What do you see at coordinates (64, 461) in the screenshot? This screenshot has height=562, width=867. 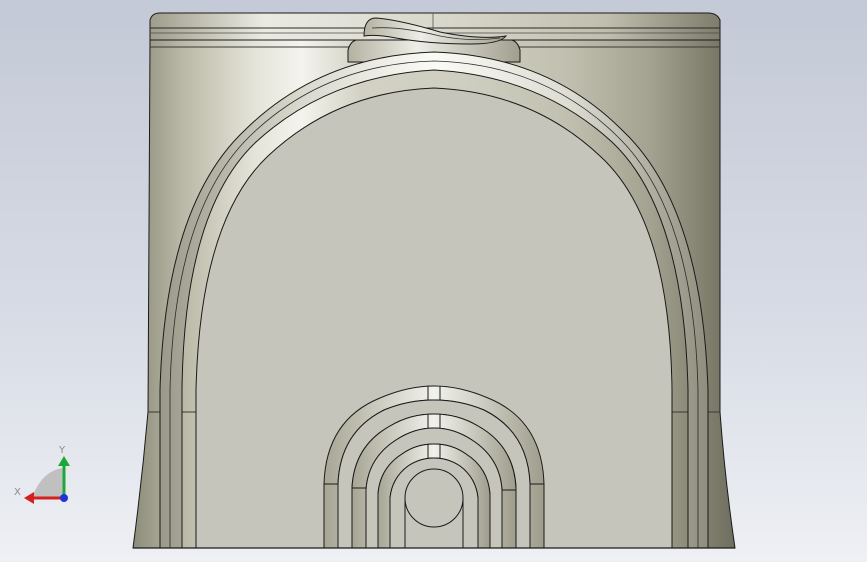 I see `y-axis-arrow-icon` at bounding box center [64, 461].